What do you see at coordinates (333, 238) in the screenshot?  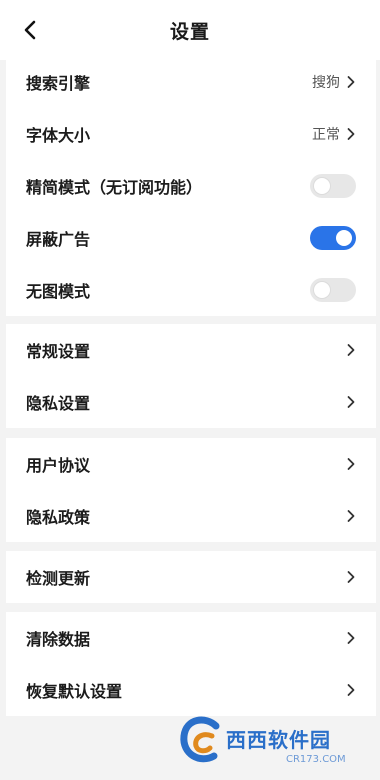 I see `block-ads-toggle` at bounding box center [333, 238].